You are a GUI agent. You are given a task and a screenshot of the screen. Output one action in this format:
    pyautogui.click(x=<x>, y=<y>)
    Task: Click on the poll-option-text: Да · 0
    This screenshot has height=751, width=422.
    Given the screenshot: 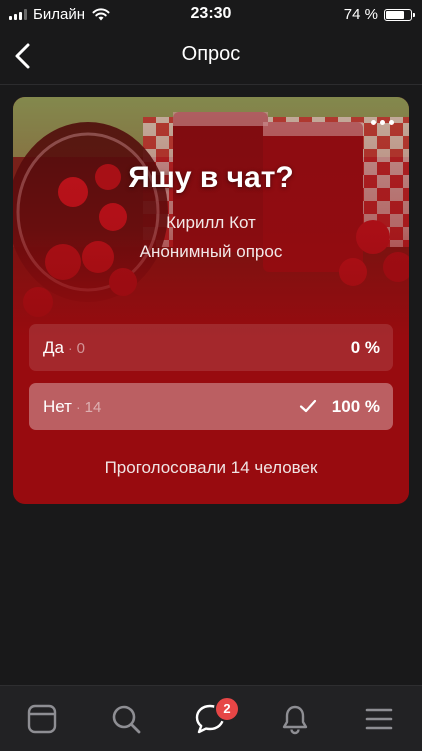 What is the action you would take?
    pyautogui.click(x=64, y=348)
    